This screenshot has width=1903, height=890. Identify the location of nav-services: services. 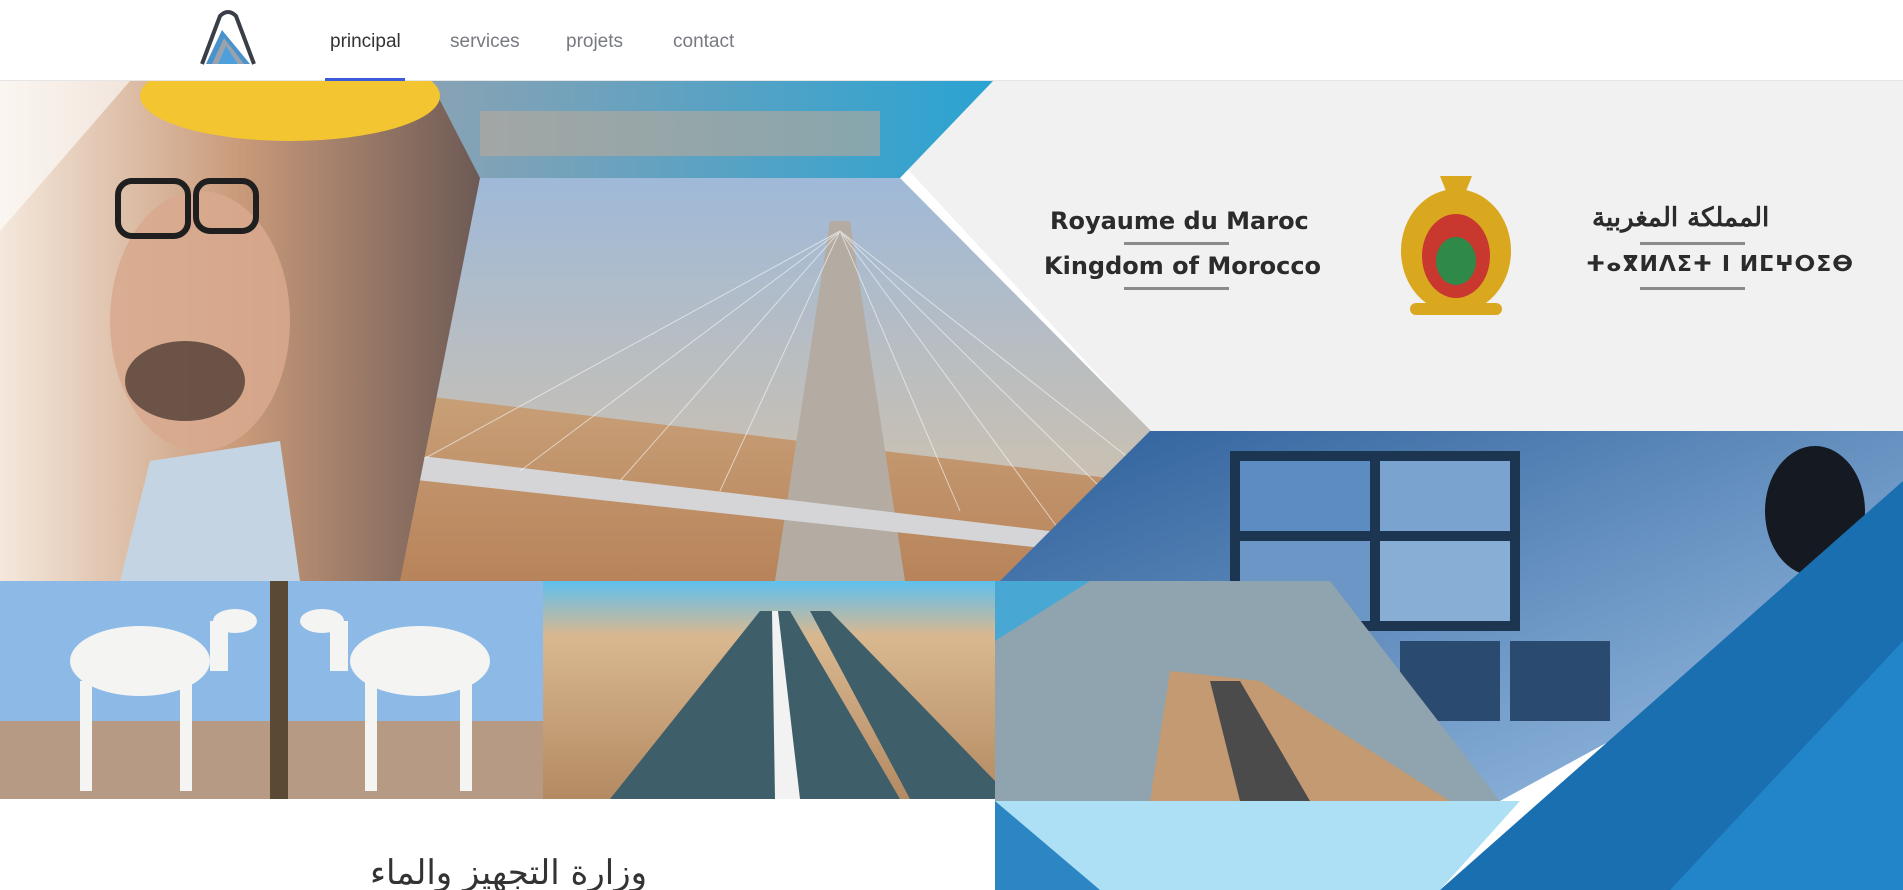
(485, 42).